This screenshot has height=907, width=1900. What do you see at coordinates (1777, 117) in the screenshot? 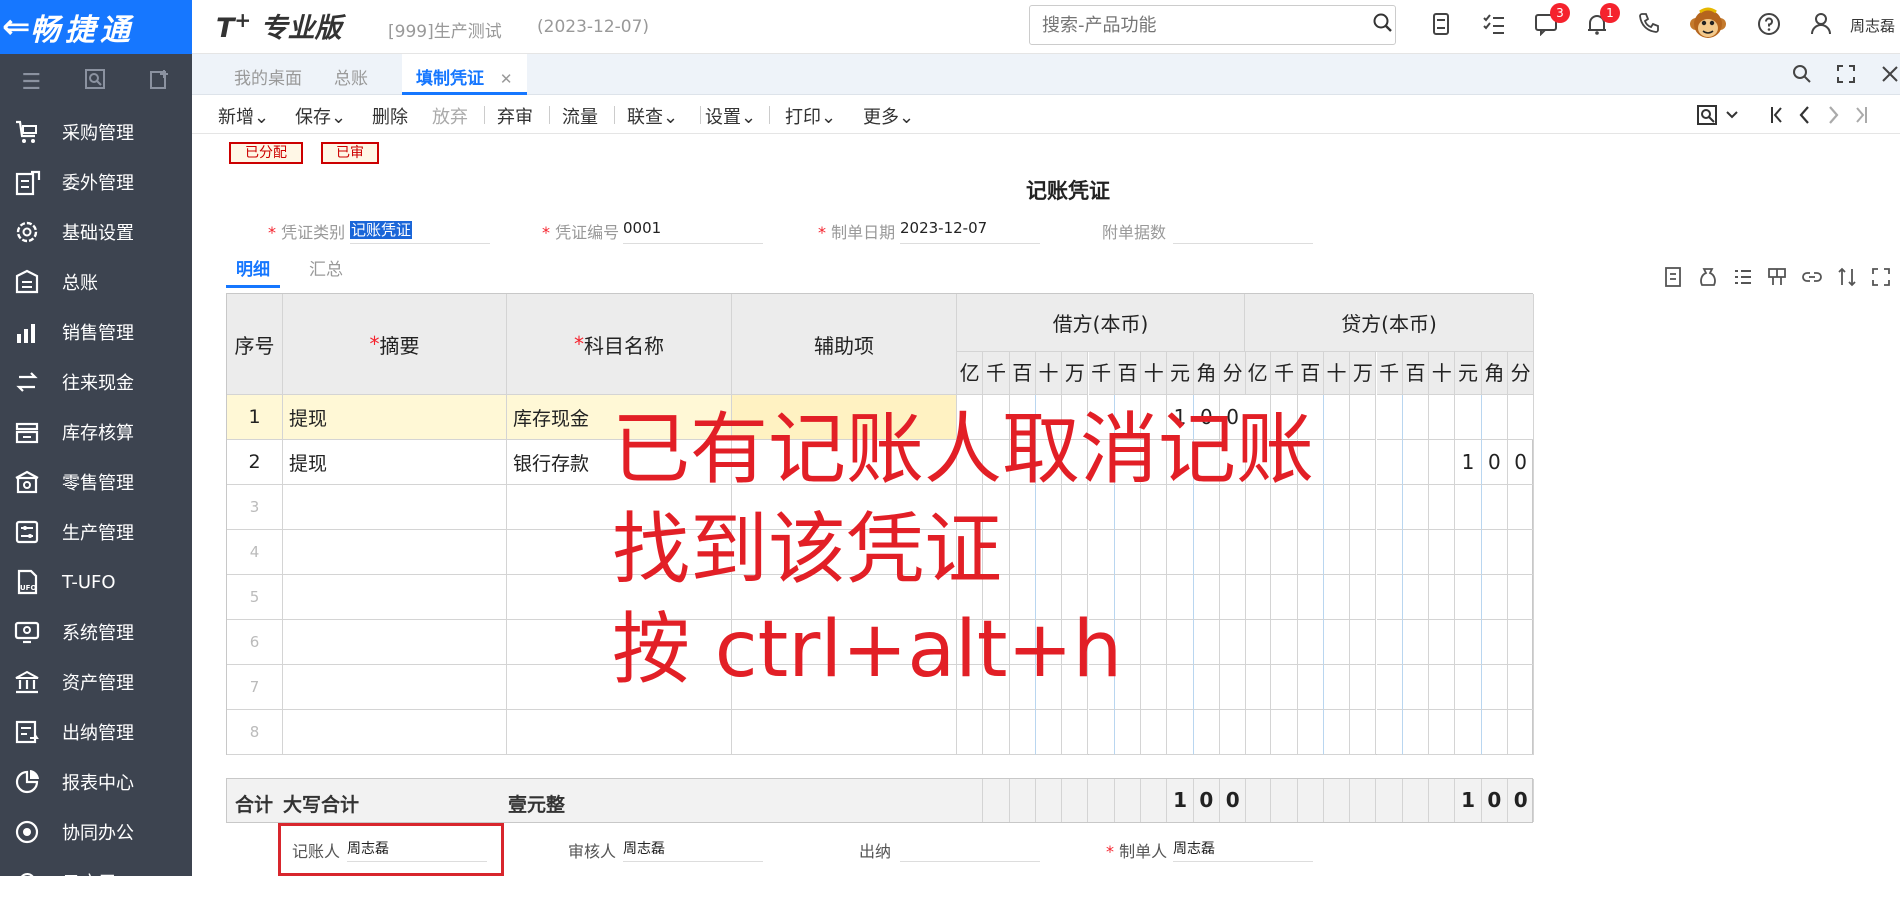
I see `first-record-icon` at bounding box center [1777, 117].